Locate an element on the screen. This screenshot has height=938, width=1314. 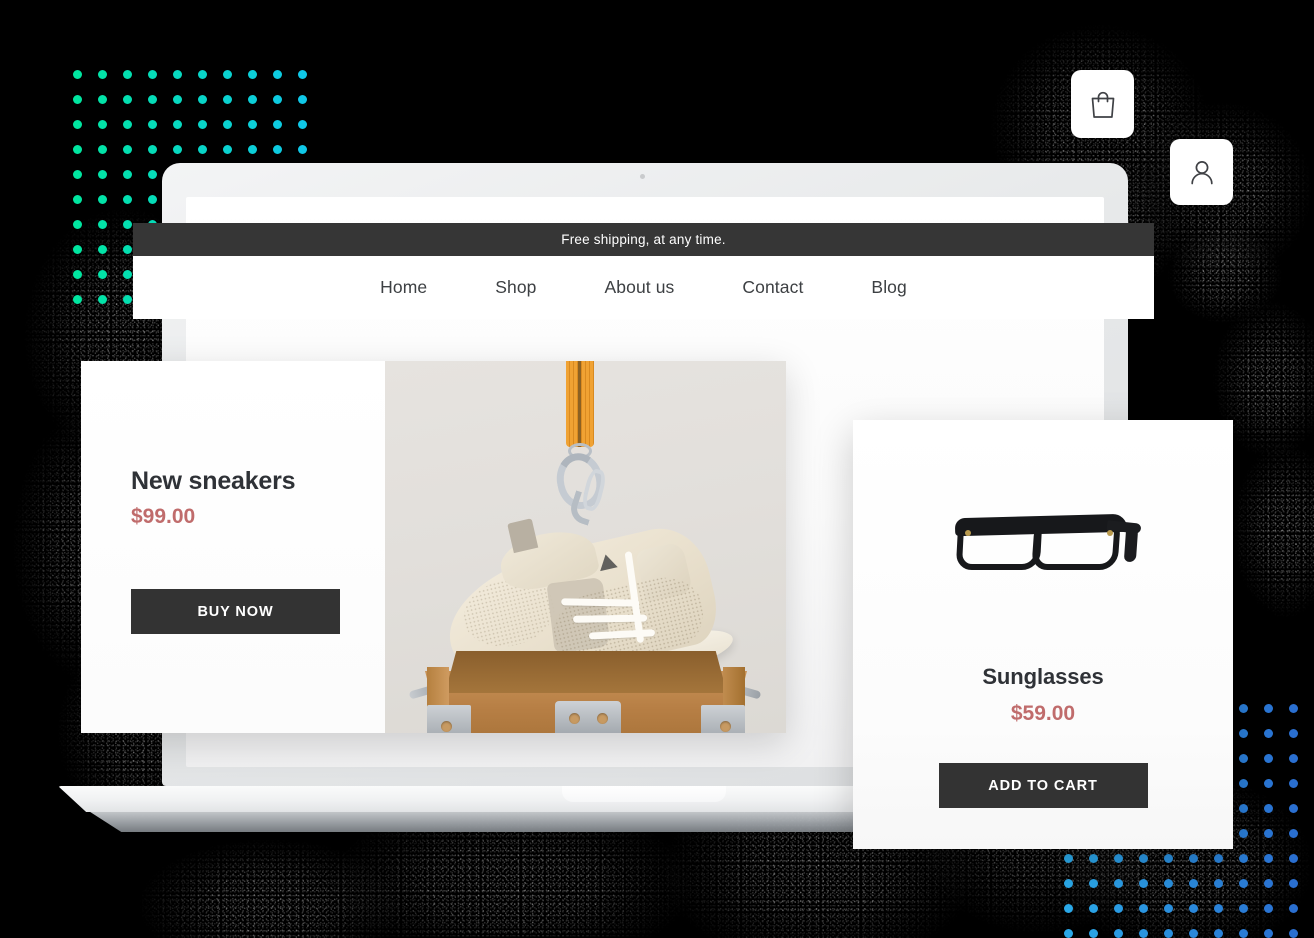
nav-item-home: Home is located at coordinates (403, 287).